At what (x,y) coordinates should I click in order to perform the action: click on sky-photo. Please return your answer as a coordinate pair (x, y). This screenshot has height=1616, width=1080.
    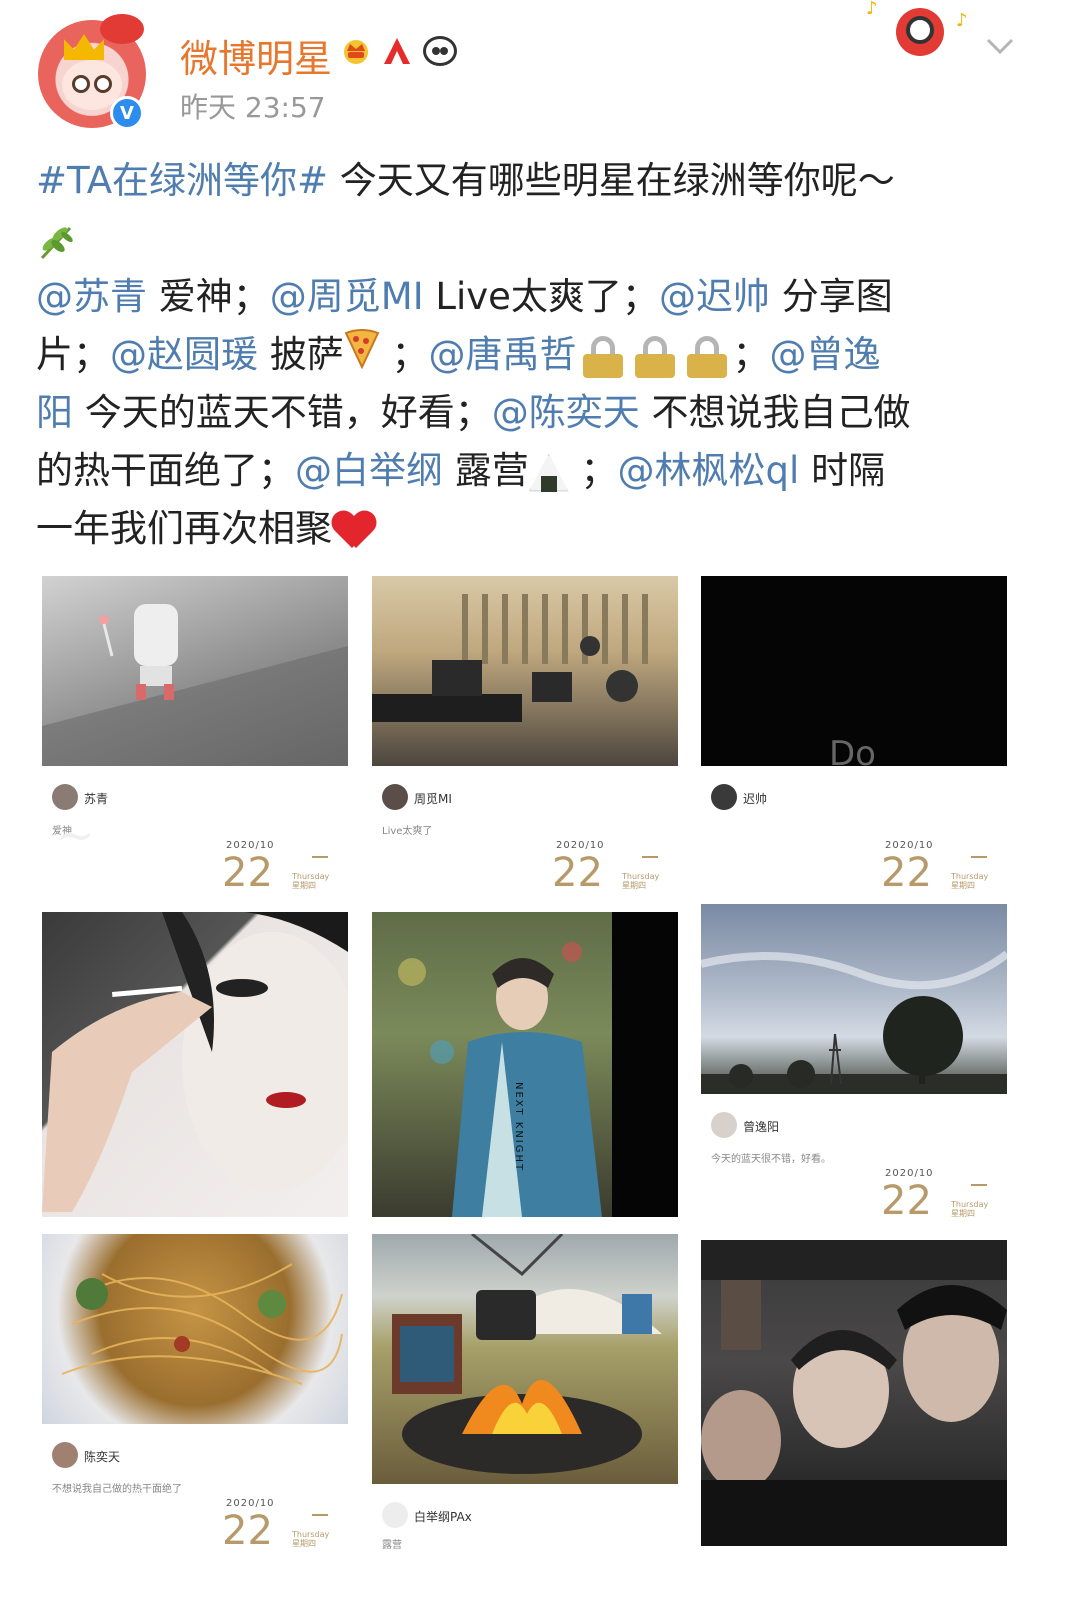
    Looking at the image, I should click on (854, 999).